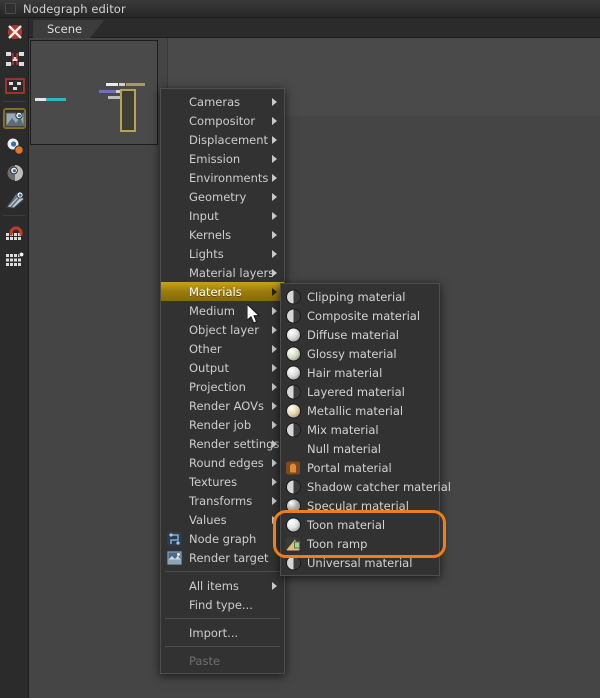  What do you see at coordinates (360, 372) in the screenshot?
I see `submenu-item-hair-material: Hair material` at bounding box center [360, 372].